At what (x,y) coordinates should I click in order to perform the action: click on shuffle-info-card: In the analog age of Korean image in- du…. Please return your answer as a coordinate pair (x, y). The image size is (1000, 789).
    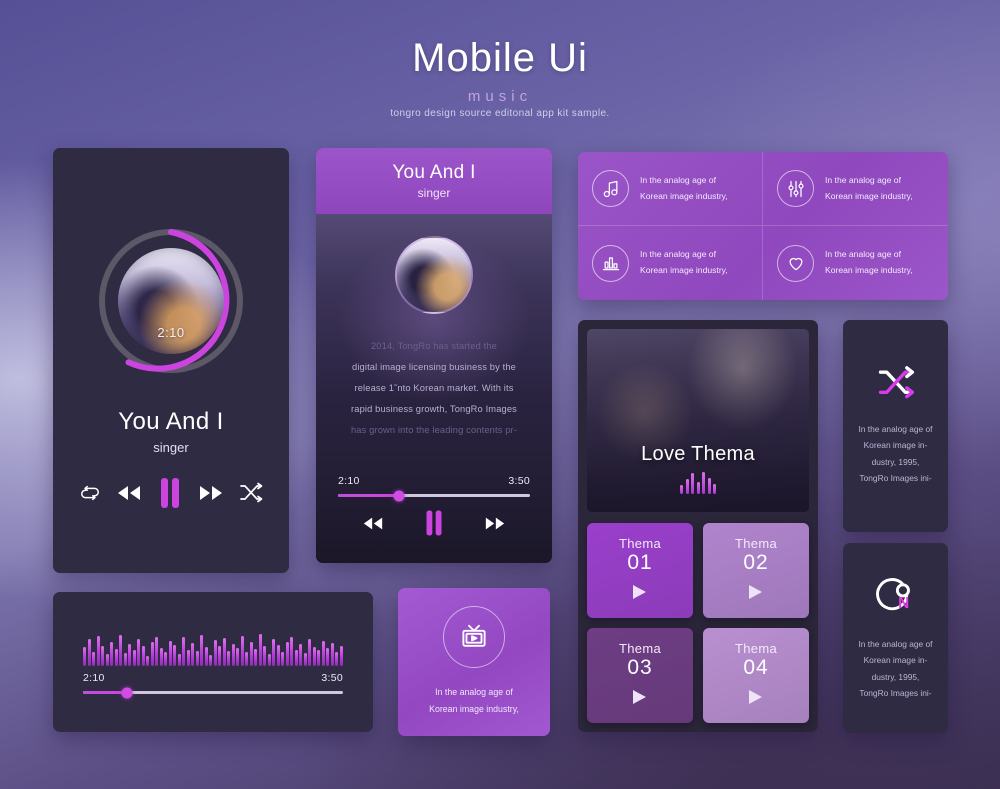
    Looking at the image, I should click on (895, 426).